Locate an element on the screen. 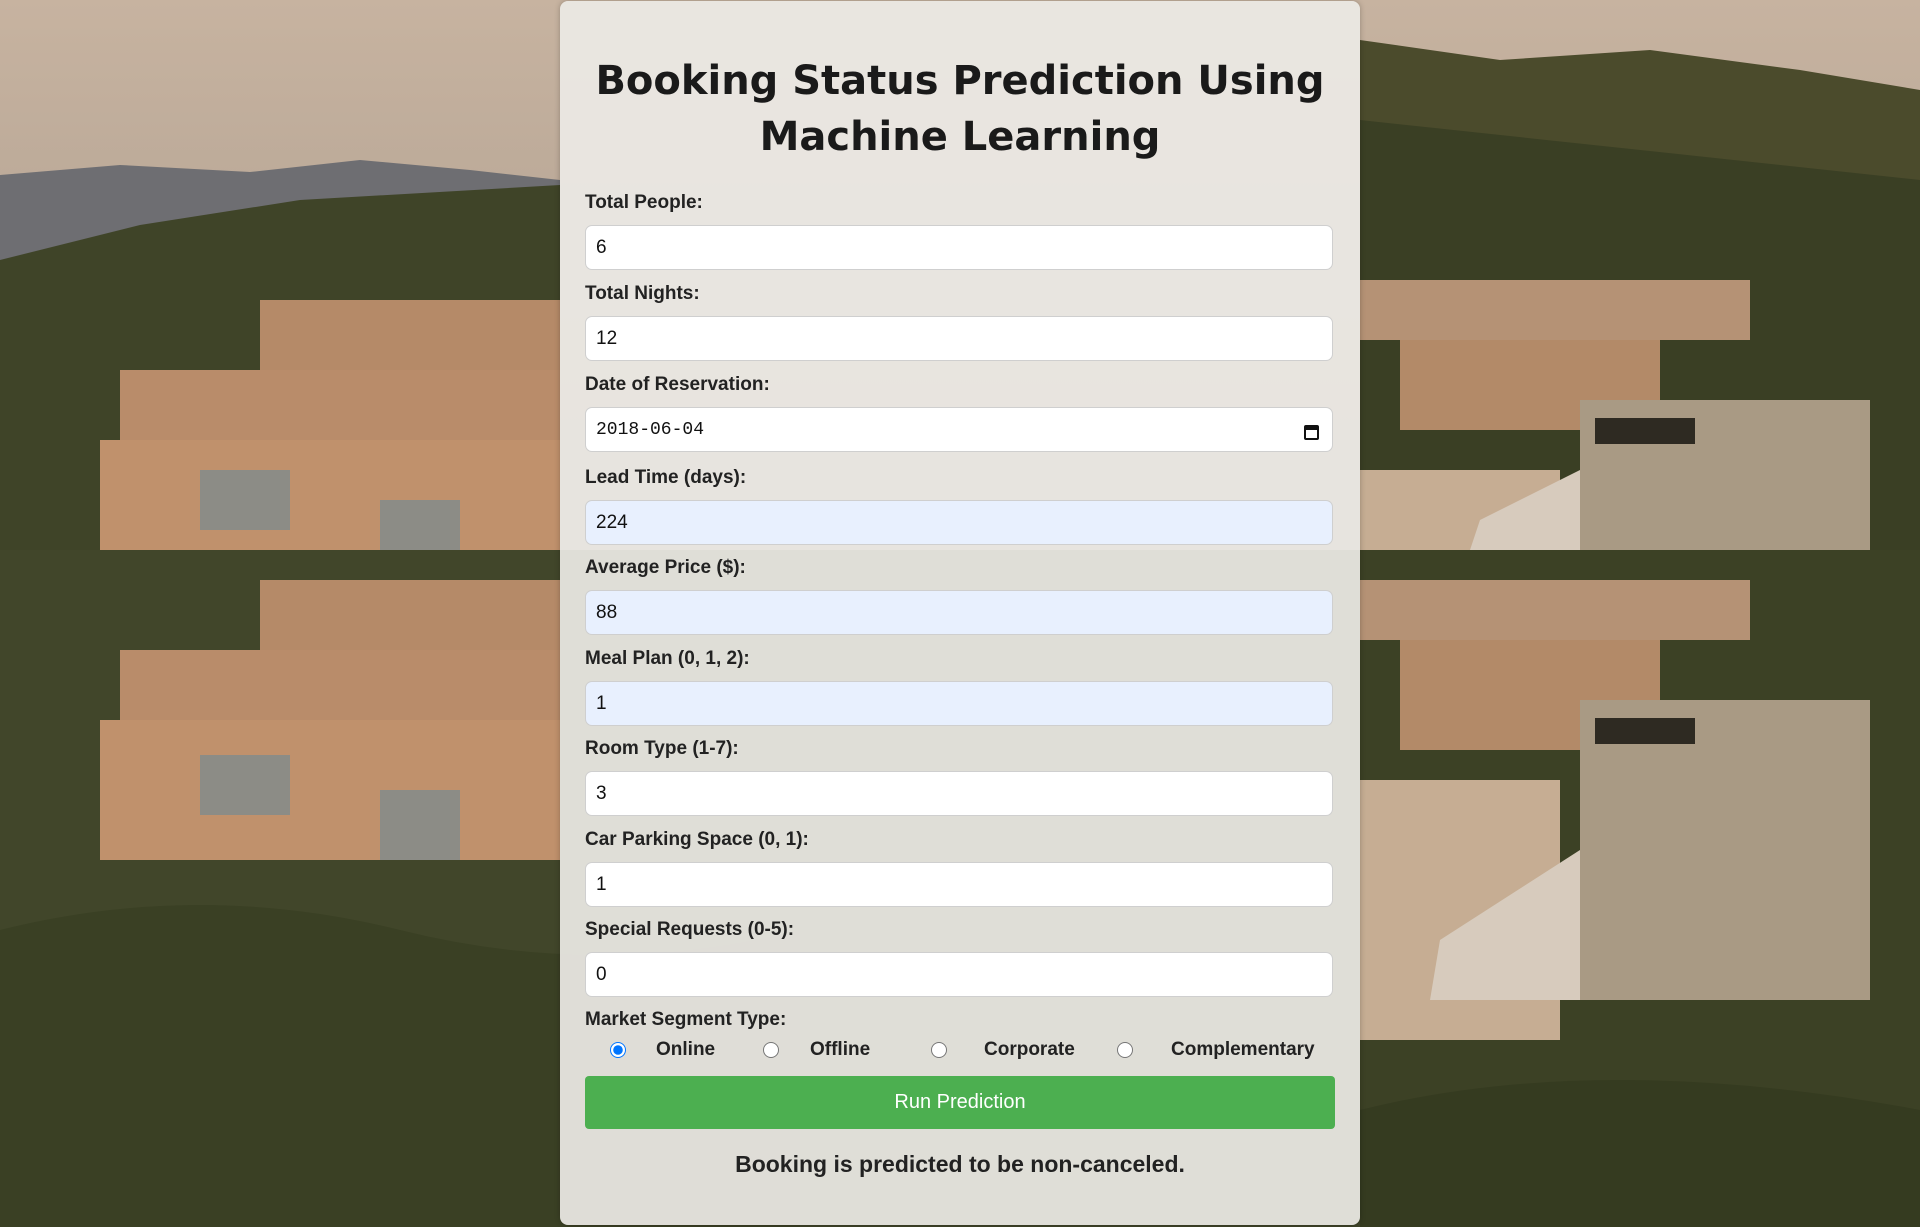  meal-plan-input is located at coordinates (959, 703).